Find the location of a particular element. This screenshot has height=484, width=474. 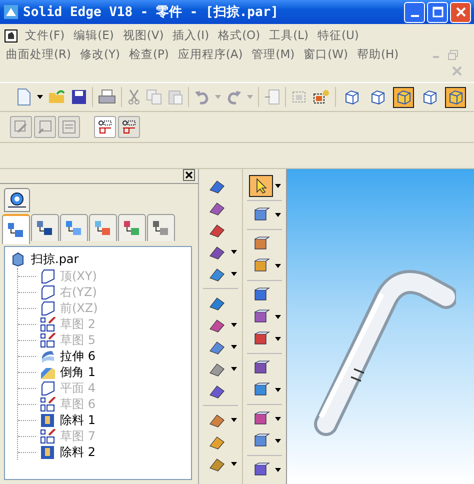

close-button is located at coordinates (189, 175).